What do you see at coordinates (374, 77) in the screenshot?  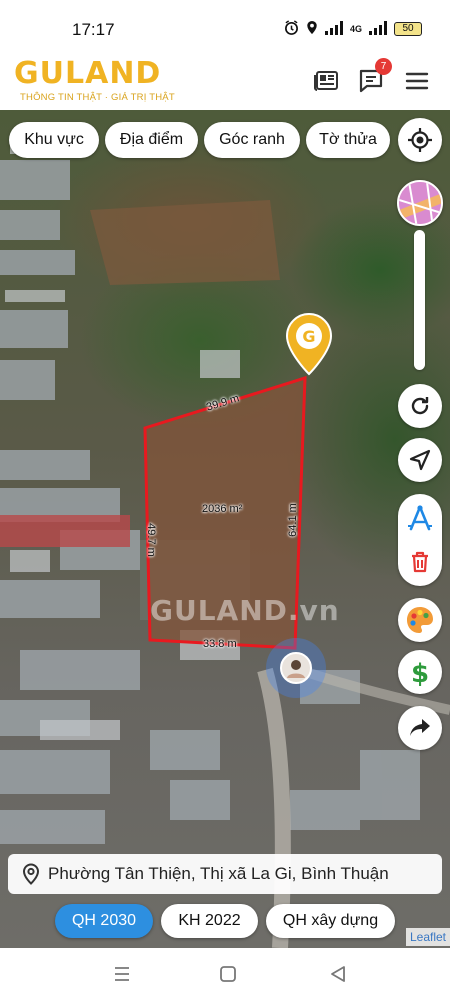 I see `chat-button: 7` at bounding box center [374, 77].